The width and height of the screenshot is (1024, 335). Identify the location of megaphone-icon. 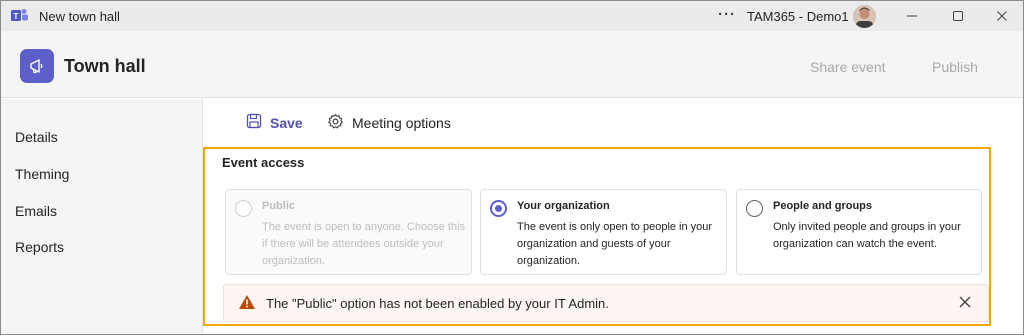
(37, 66).